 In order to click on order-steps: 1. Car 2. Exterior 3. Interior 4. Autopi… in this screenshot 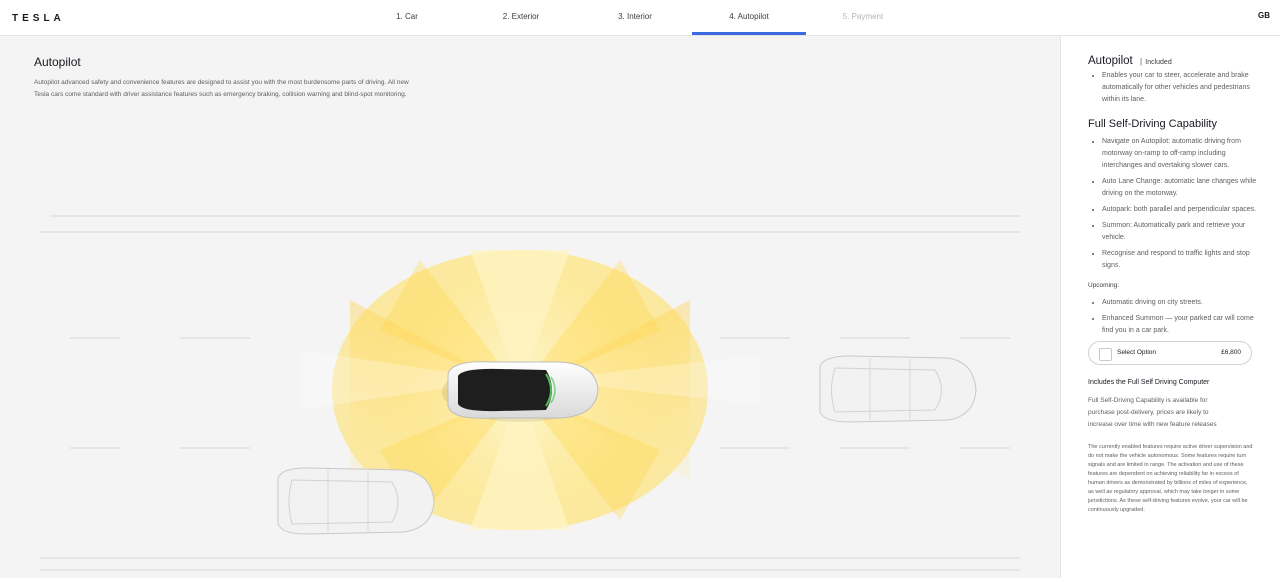, I will do `click(635, 17)`.